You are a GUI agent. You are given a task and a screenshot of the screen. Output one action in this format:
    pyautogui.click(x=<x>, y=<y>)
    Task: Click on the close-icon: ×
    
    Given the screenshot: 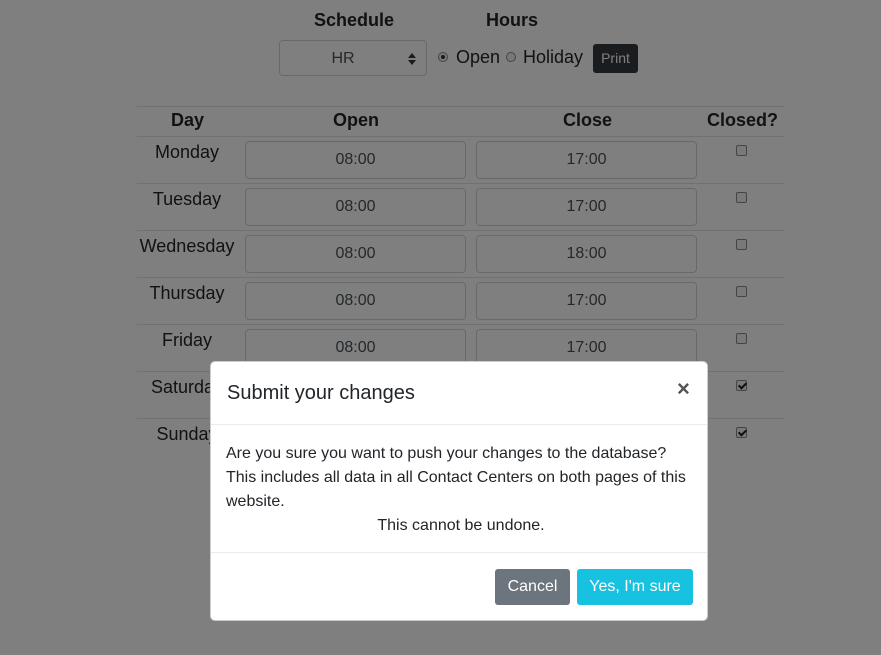 What is the action you would take?
    pyautogui.click(x=683, y=389)
    